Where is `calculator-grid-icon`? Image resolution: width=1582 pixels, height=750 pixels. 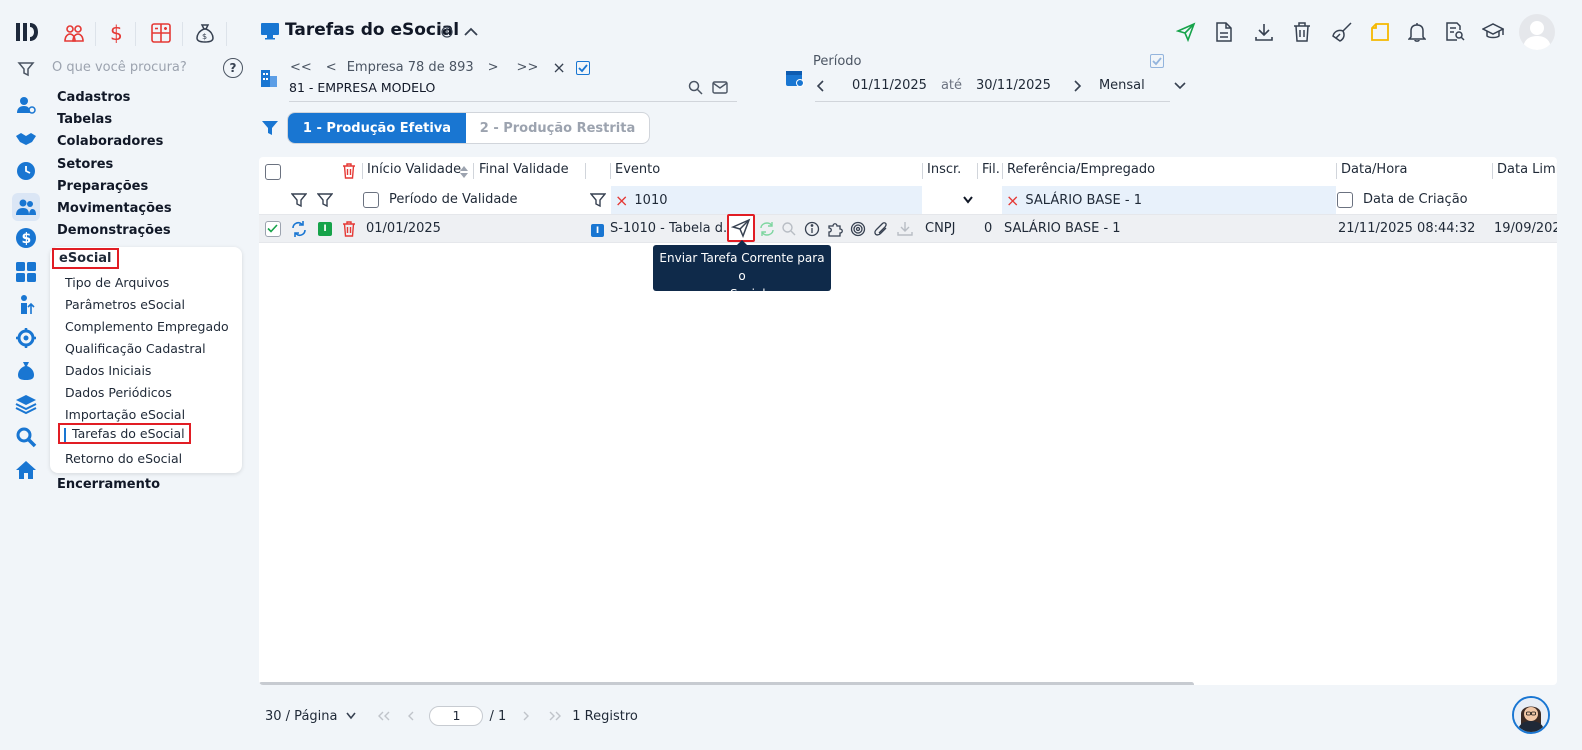 calculator-grid-icon is located at coordinates (26, 272).